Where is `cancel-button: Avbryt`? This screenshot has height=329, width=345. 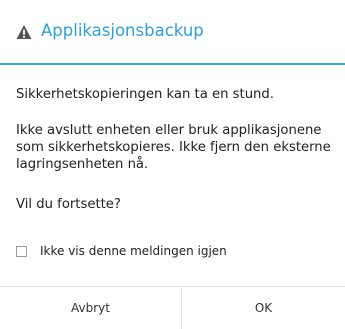
cancel-button: Avbryt is located at coordinates (90, 308).